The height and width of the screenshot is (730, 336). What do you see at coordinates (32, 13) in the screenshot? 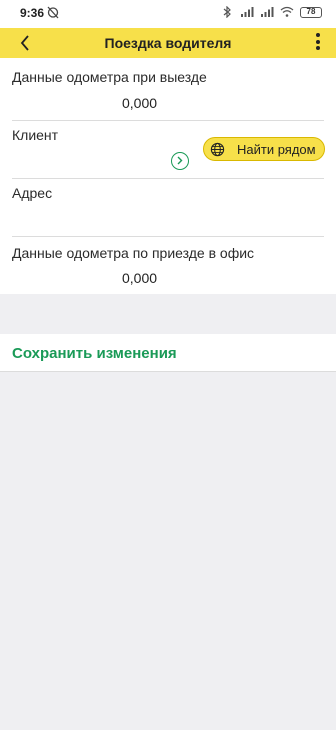
I see `status-time: 9:36` at bounding box center [32, 13].